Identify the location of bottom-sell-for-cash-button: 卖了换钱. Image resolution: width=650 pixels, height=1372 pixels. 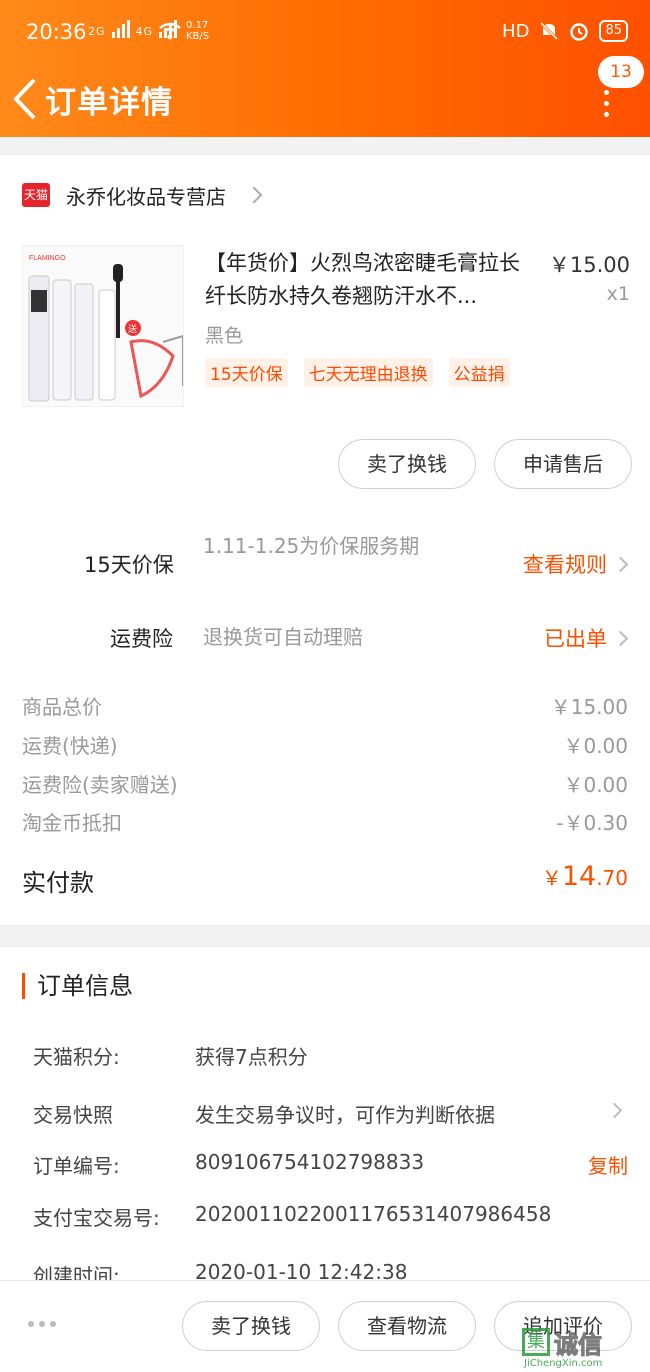
(251, 1326).